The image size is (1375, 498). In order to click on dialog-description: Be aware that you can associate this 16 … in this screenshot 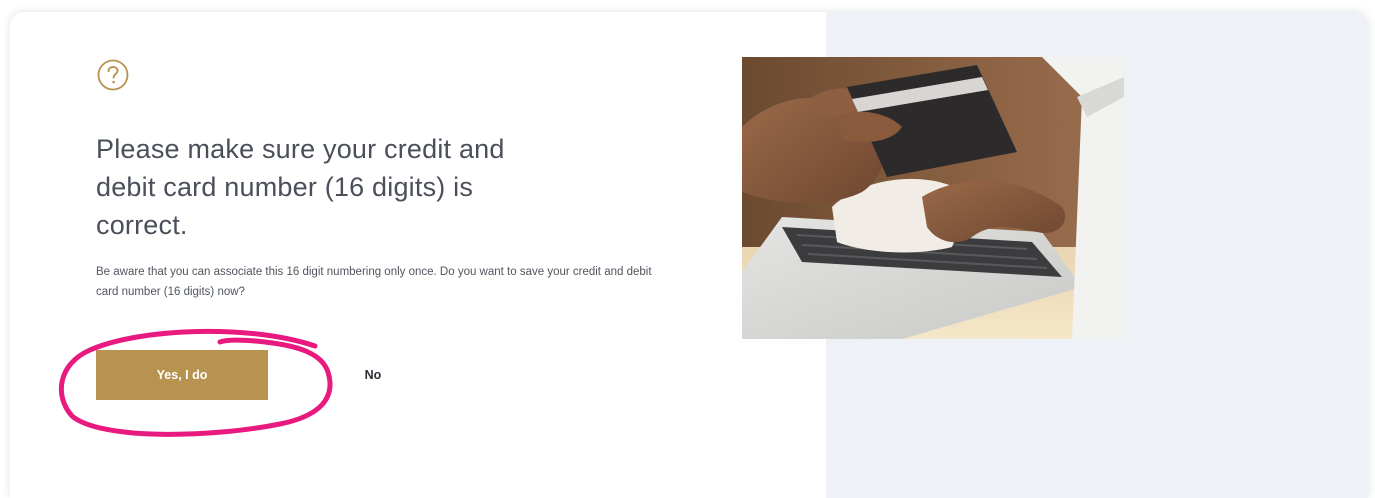, I will do `click(374, 282)`.